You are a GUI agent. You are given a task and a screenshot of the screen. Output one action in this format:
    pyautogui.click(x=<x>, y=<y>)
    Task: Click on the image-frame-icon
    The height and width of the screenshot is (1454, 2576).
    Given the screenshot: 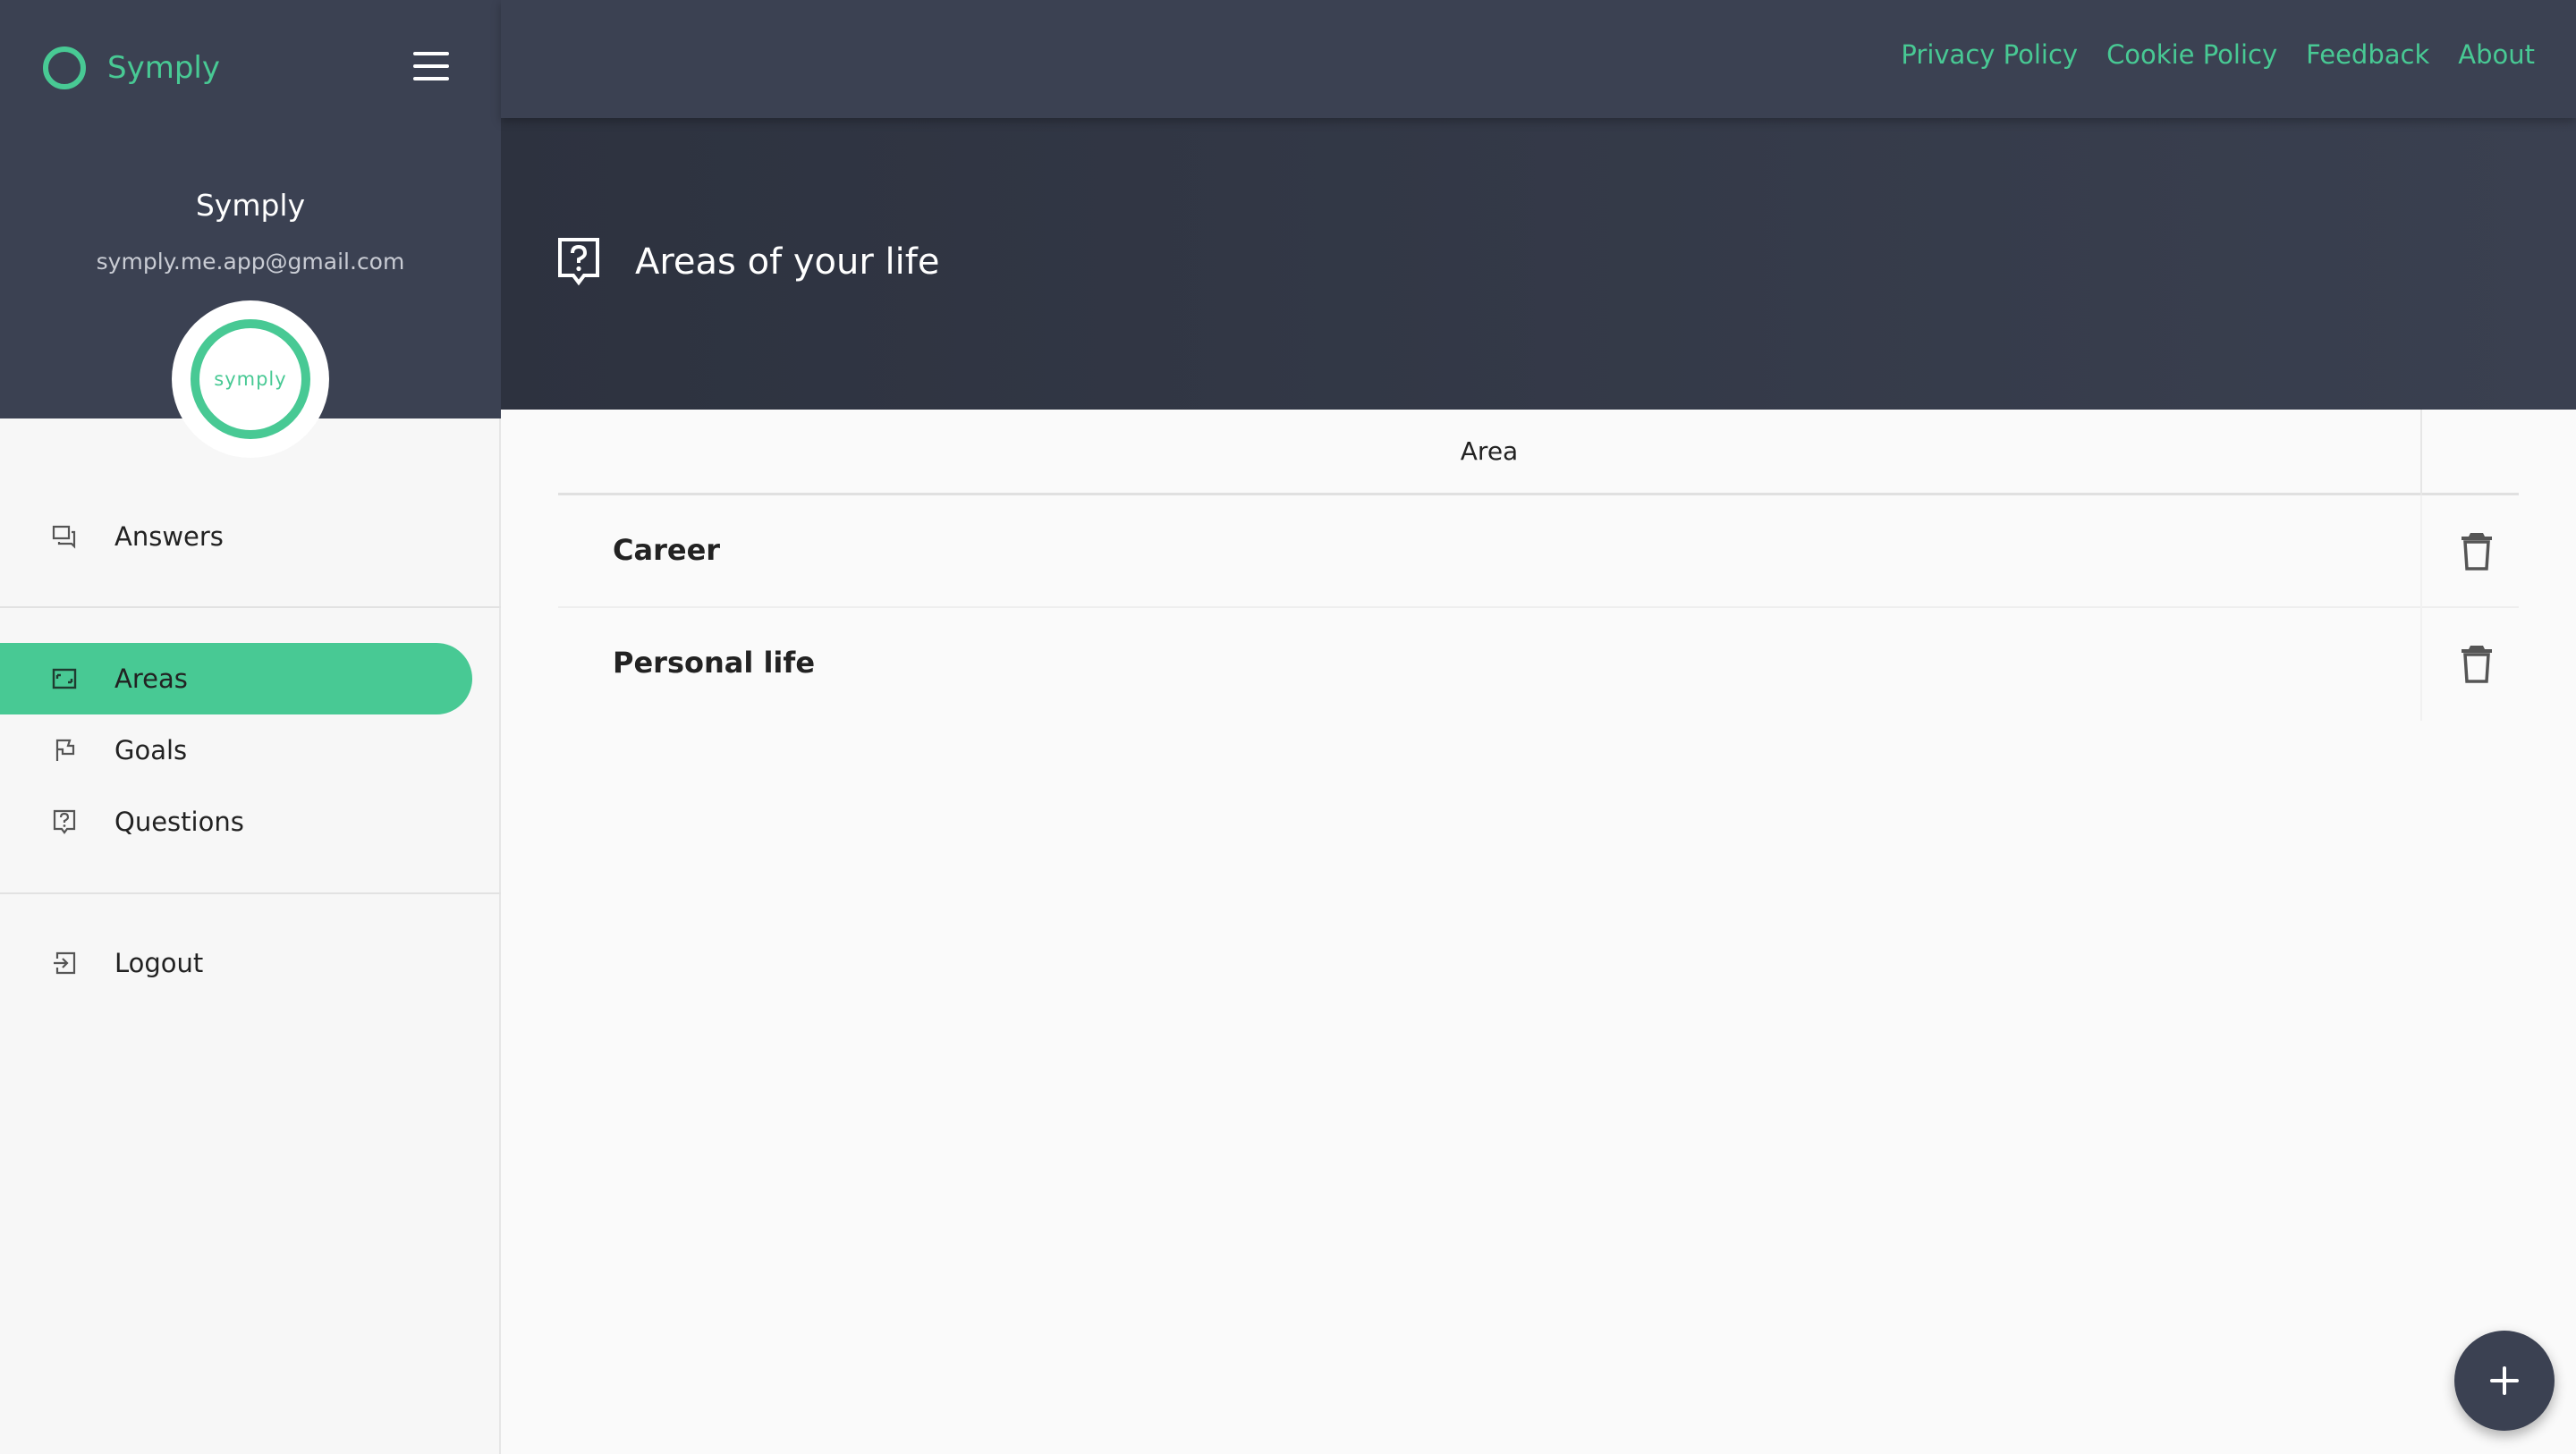 What is the action you would take?
    pyautogui.click(x=64, y=679)
    